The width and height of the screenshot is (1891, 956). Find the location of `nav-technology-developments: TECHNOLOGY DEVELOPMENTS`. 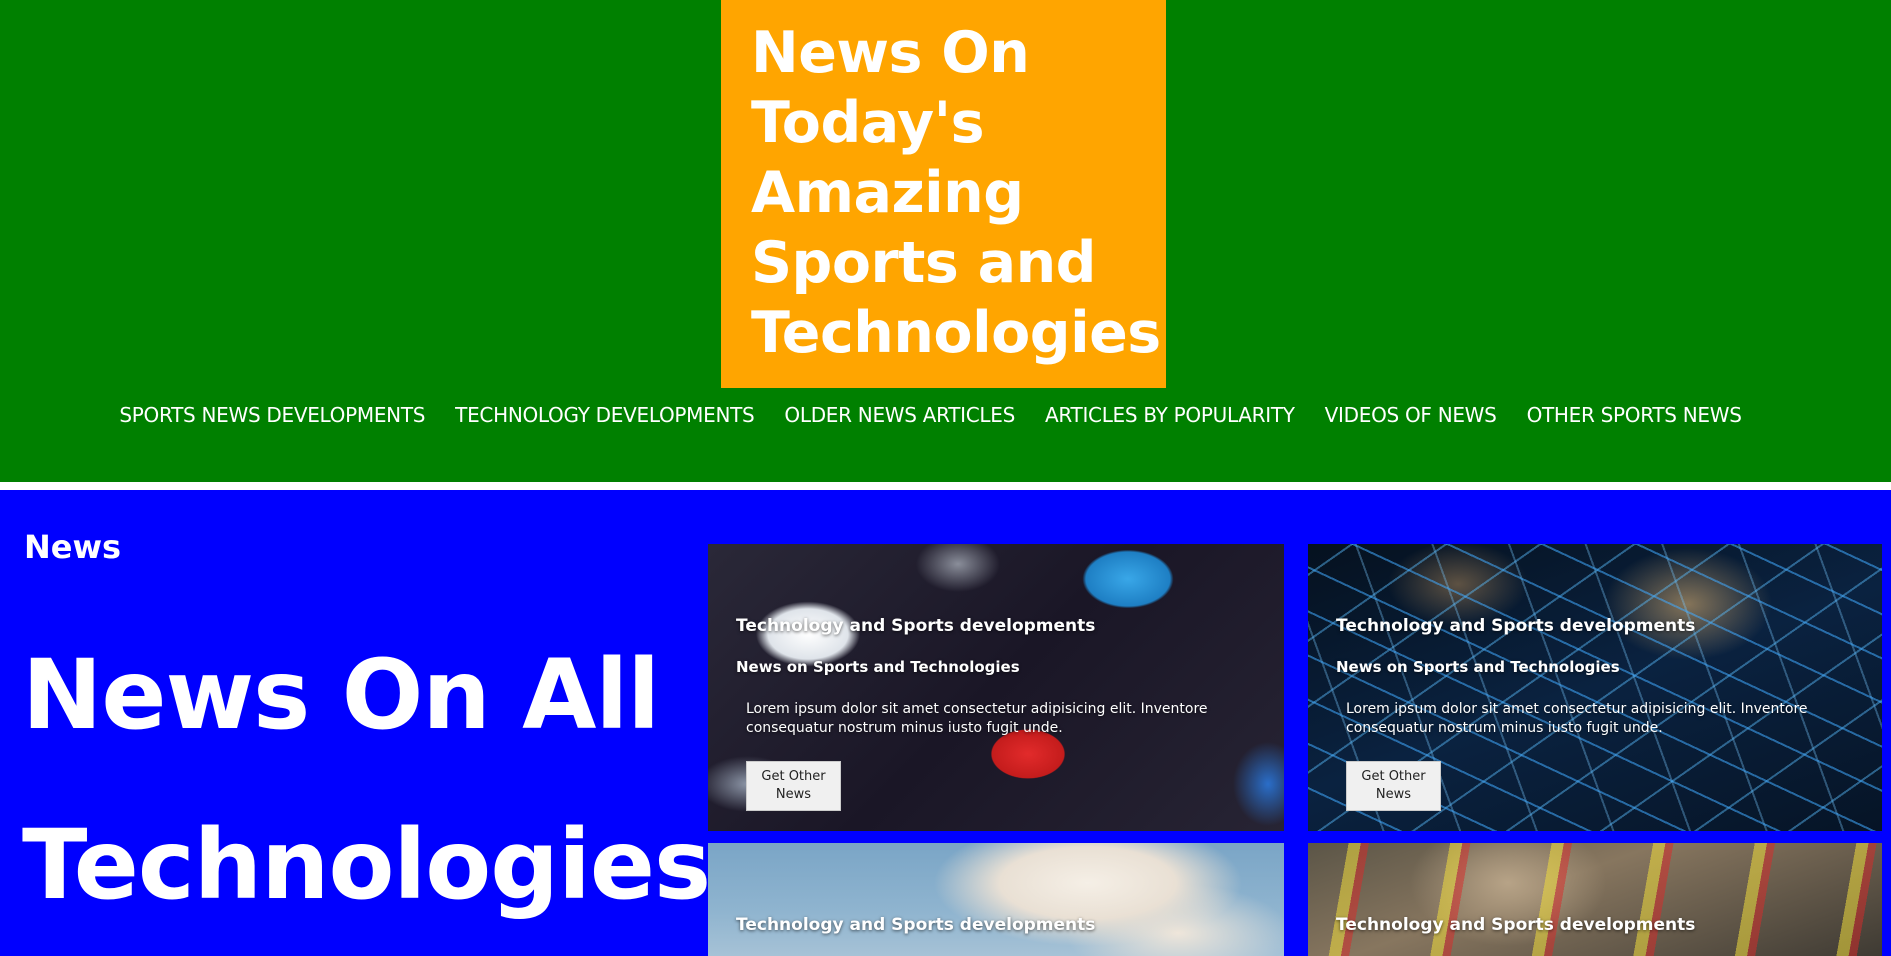

nav-technology-developments: TECHNOLOGY DEVELOPMENTS is located at coordinates (605, 415).